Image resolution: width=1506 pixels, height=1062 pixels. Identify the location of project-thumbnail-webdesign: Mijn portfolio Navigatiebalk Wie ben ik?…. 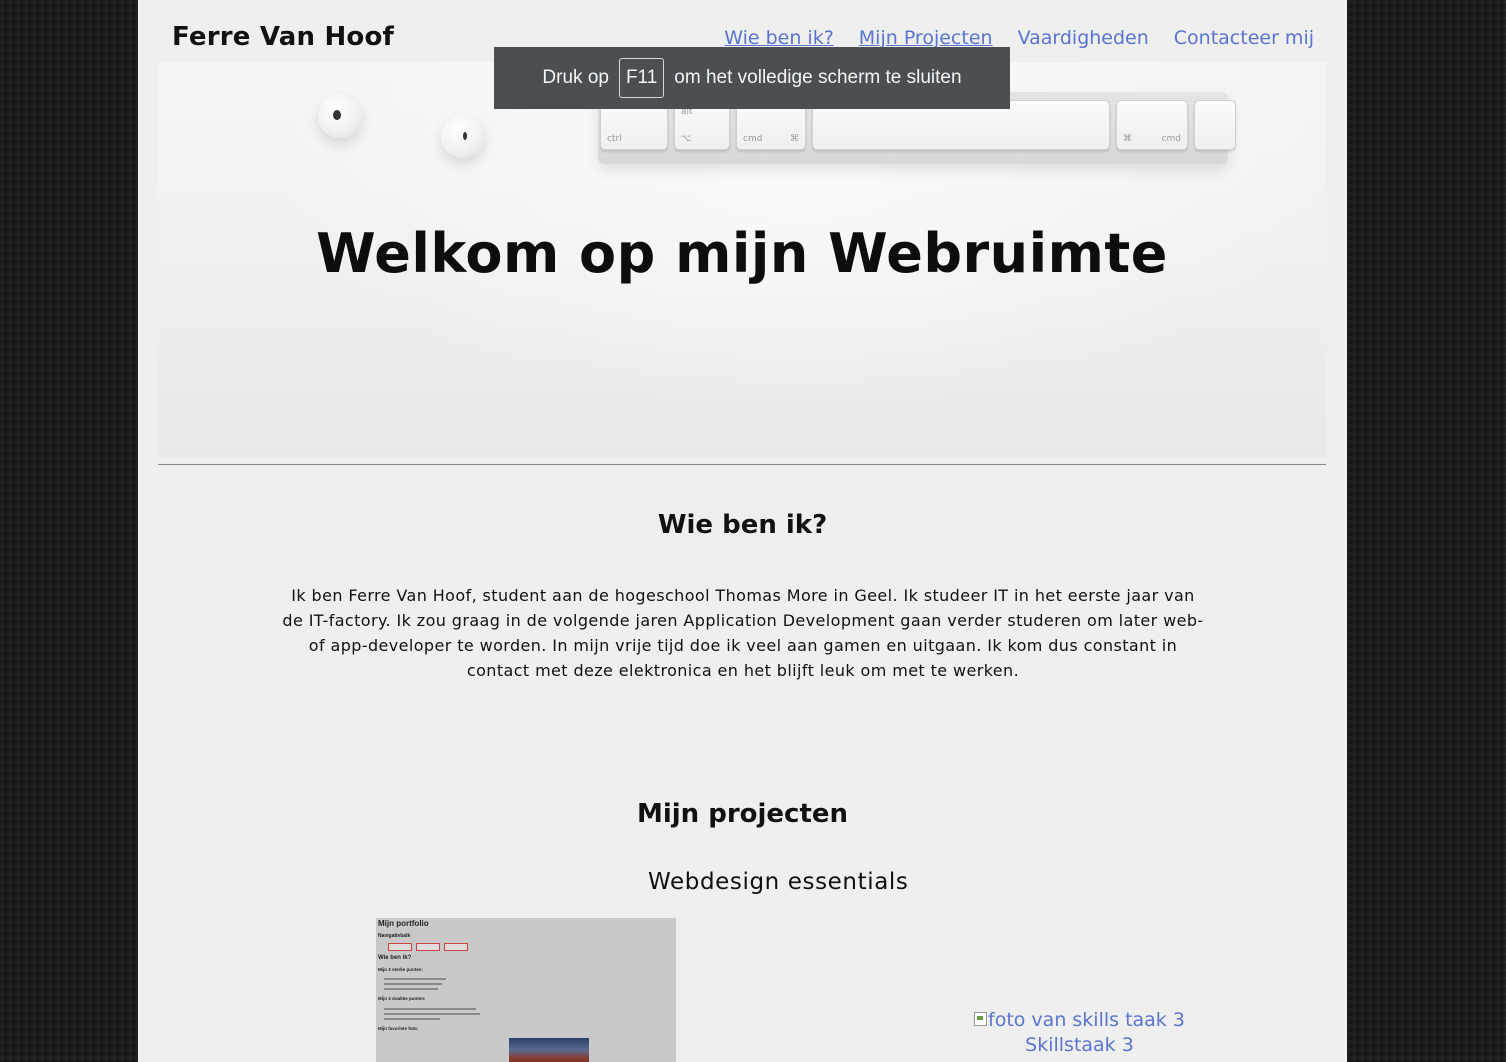
(526, 990).